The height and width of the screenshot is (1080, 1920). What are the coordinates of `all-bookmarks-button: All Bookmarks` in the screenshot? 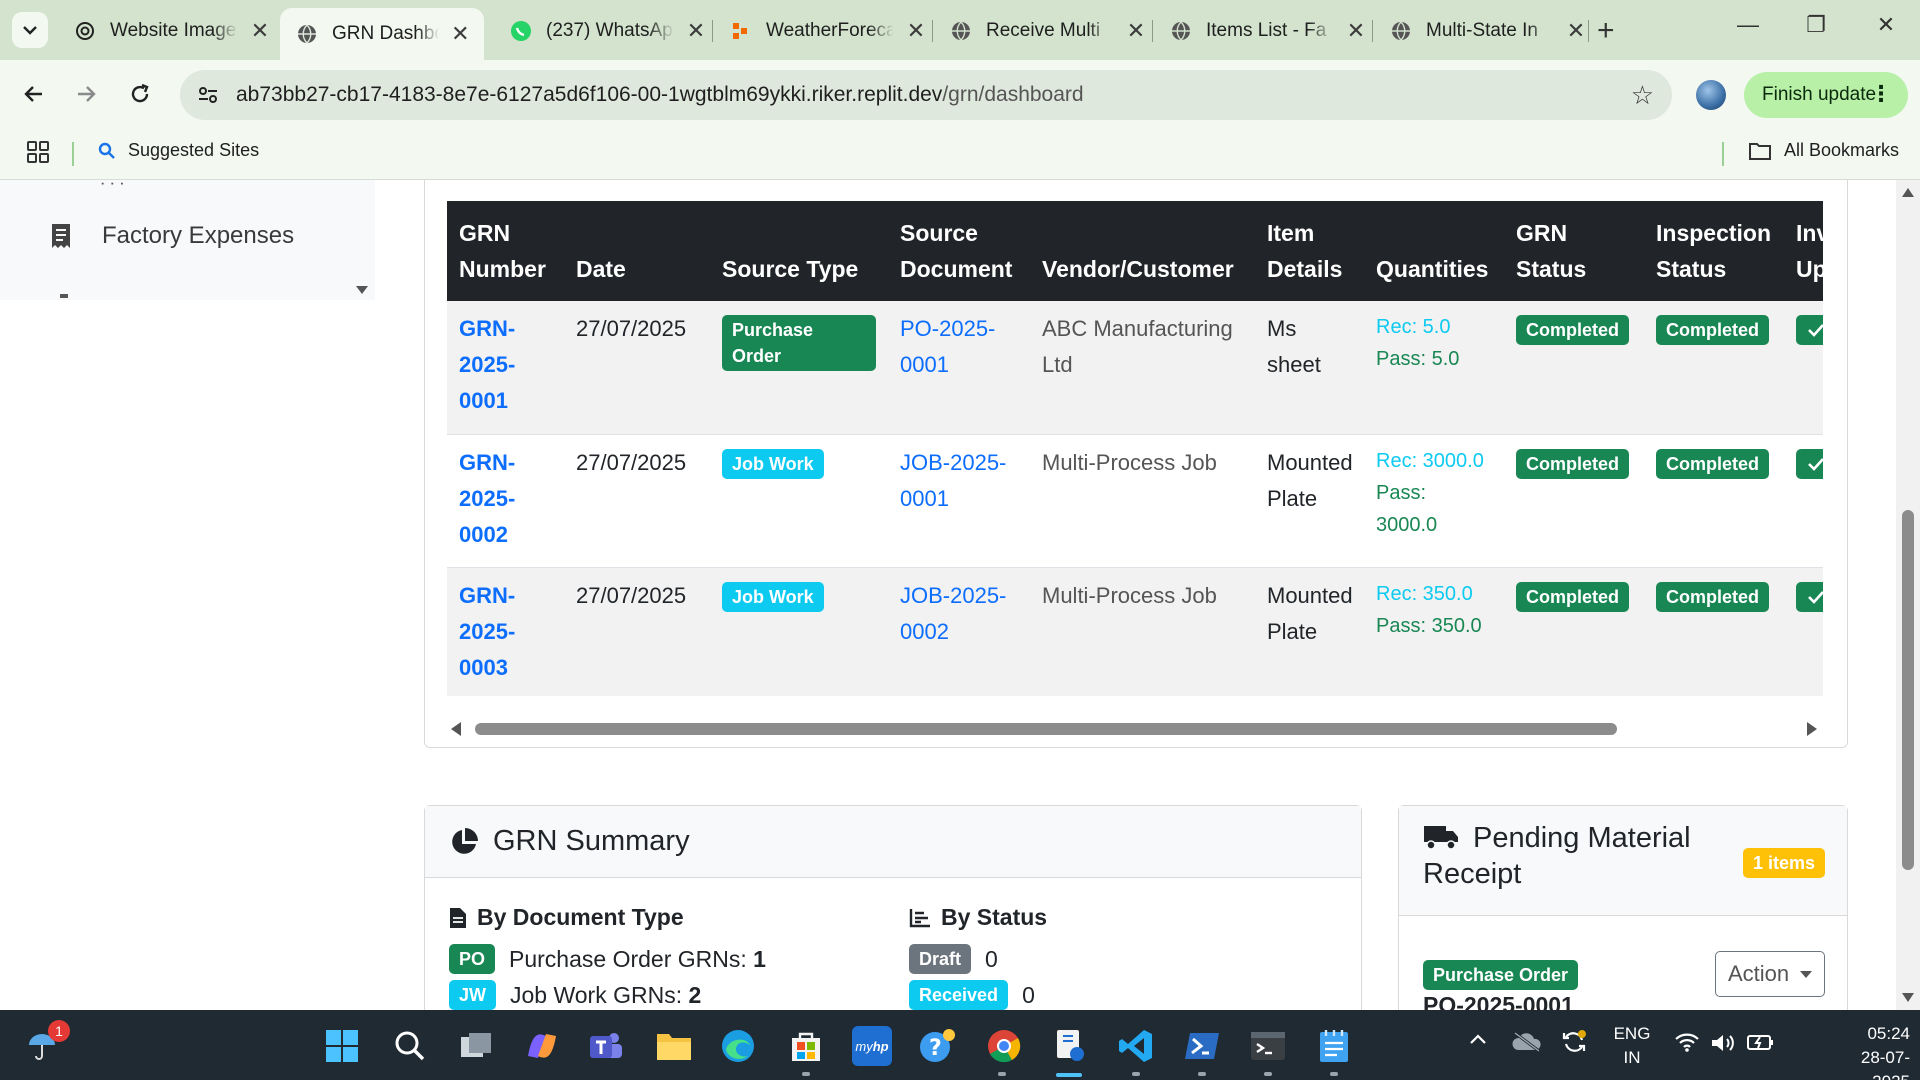 It's located at (1823, 150).